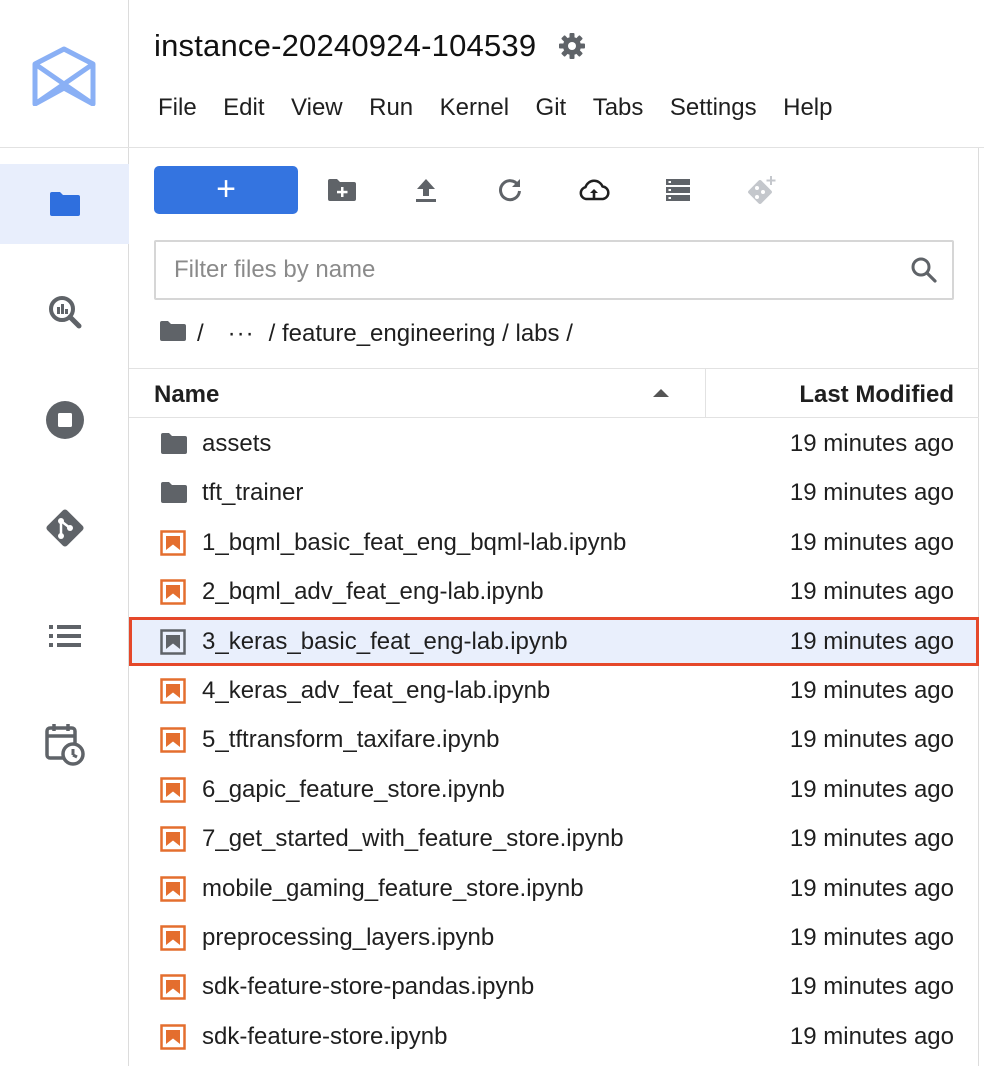 The image size is (984, 1066). I want to click on file-name: sdk-feature-store.ipynb, so click(325, 1036).